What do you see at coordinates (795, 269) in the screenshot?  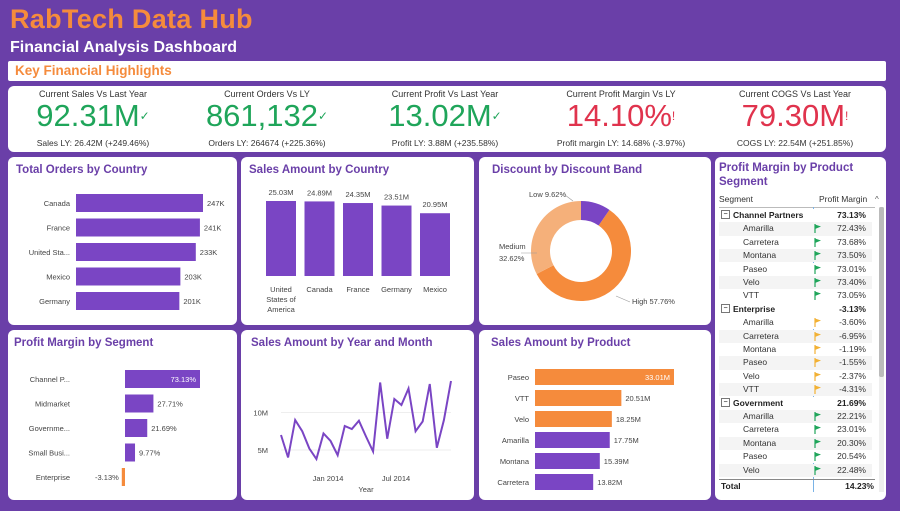 I see `table-row: Paseo 73.01%` at bounding box center [795, 269].